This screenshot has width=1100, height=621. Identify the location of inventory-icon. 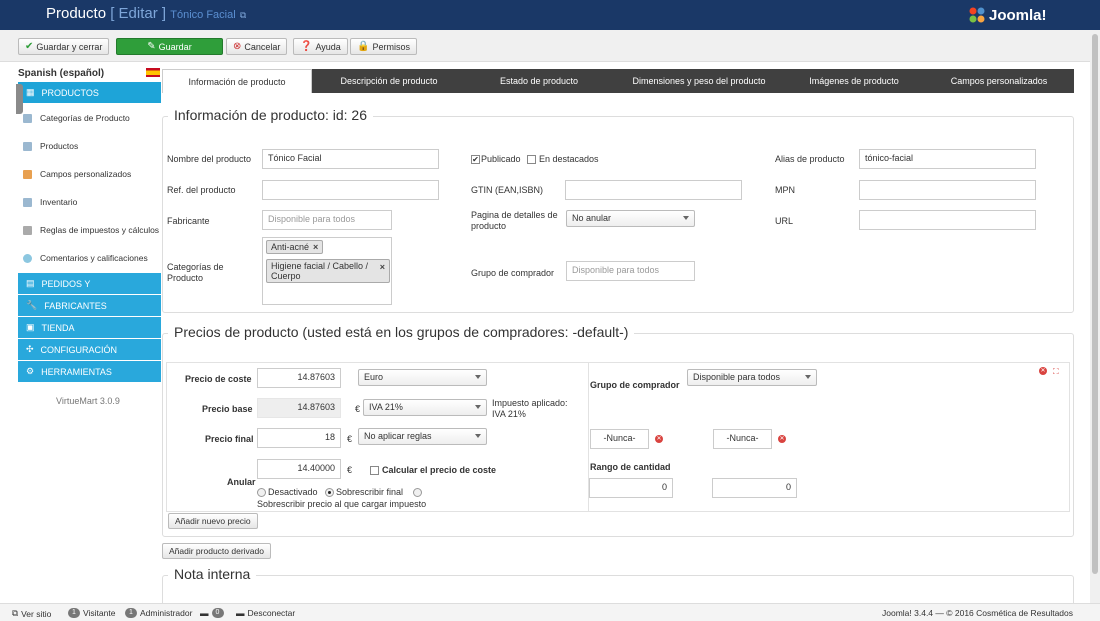
(27, 202).